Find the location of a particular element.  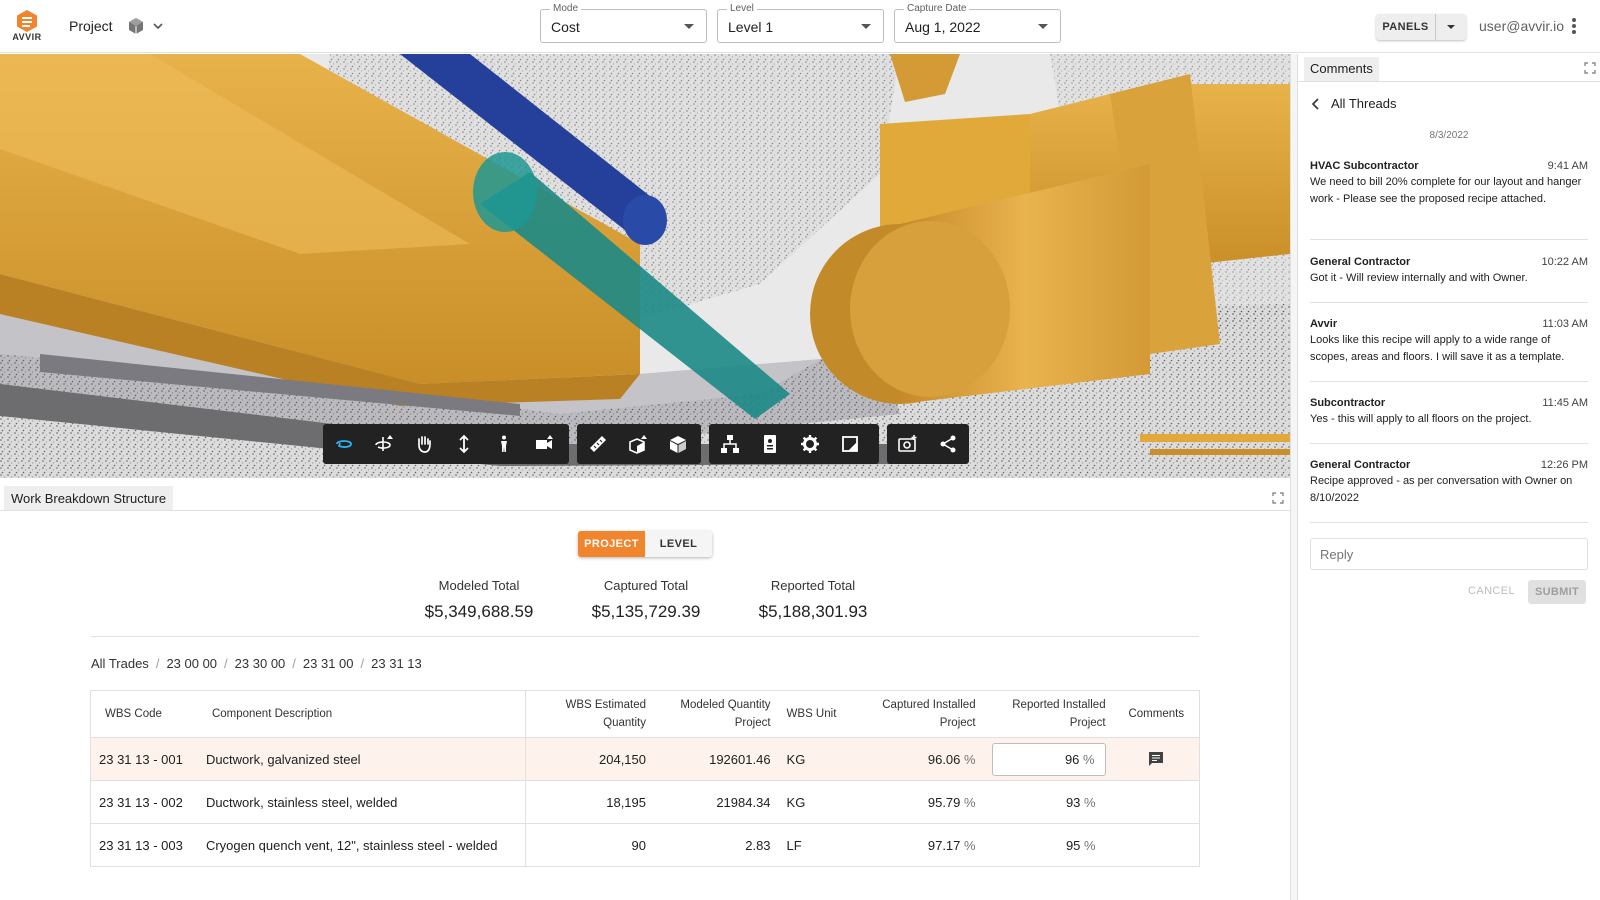

share-icon is located at coordinates (948, 444).